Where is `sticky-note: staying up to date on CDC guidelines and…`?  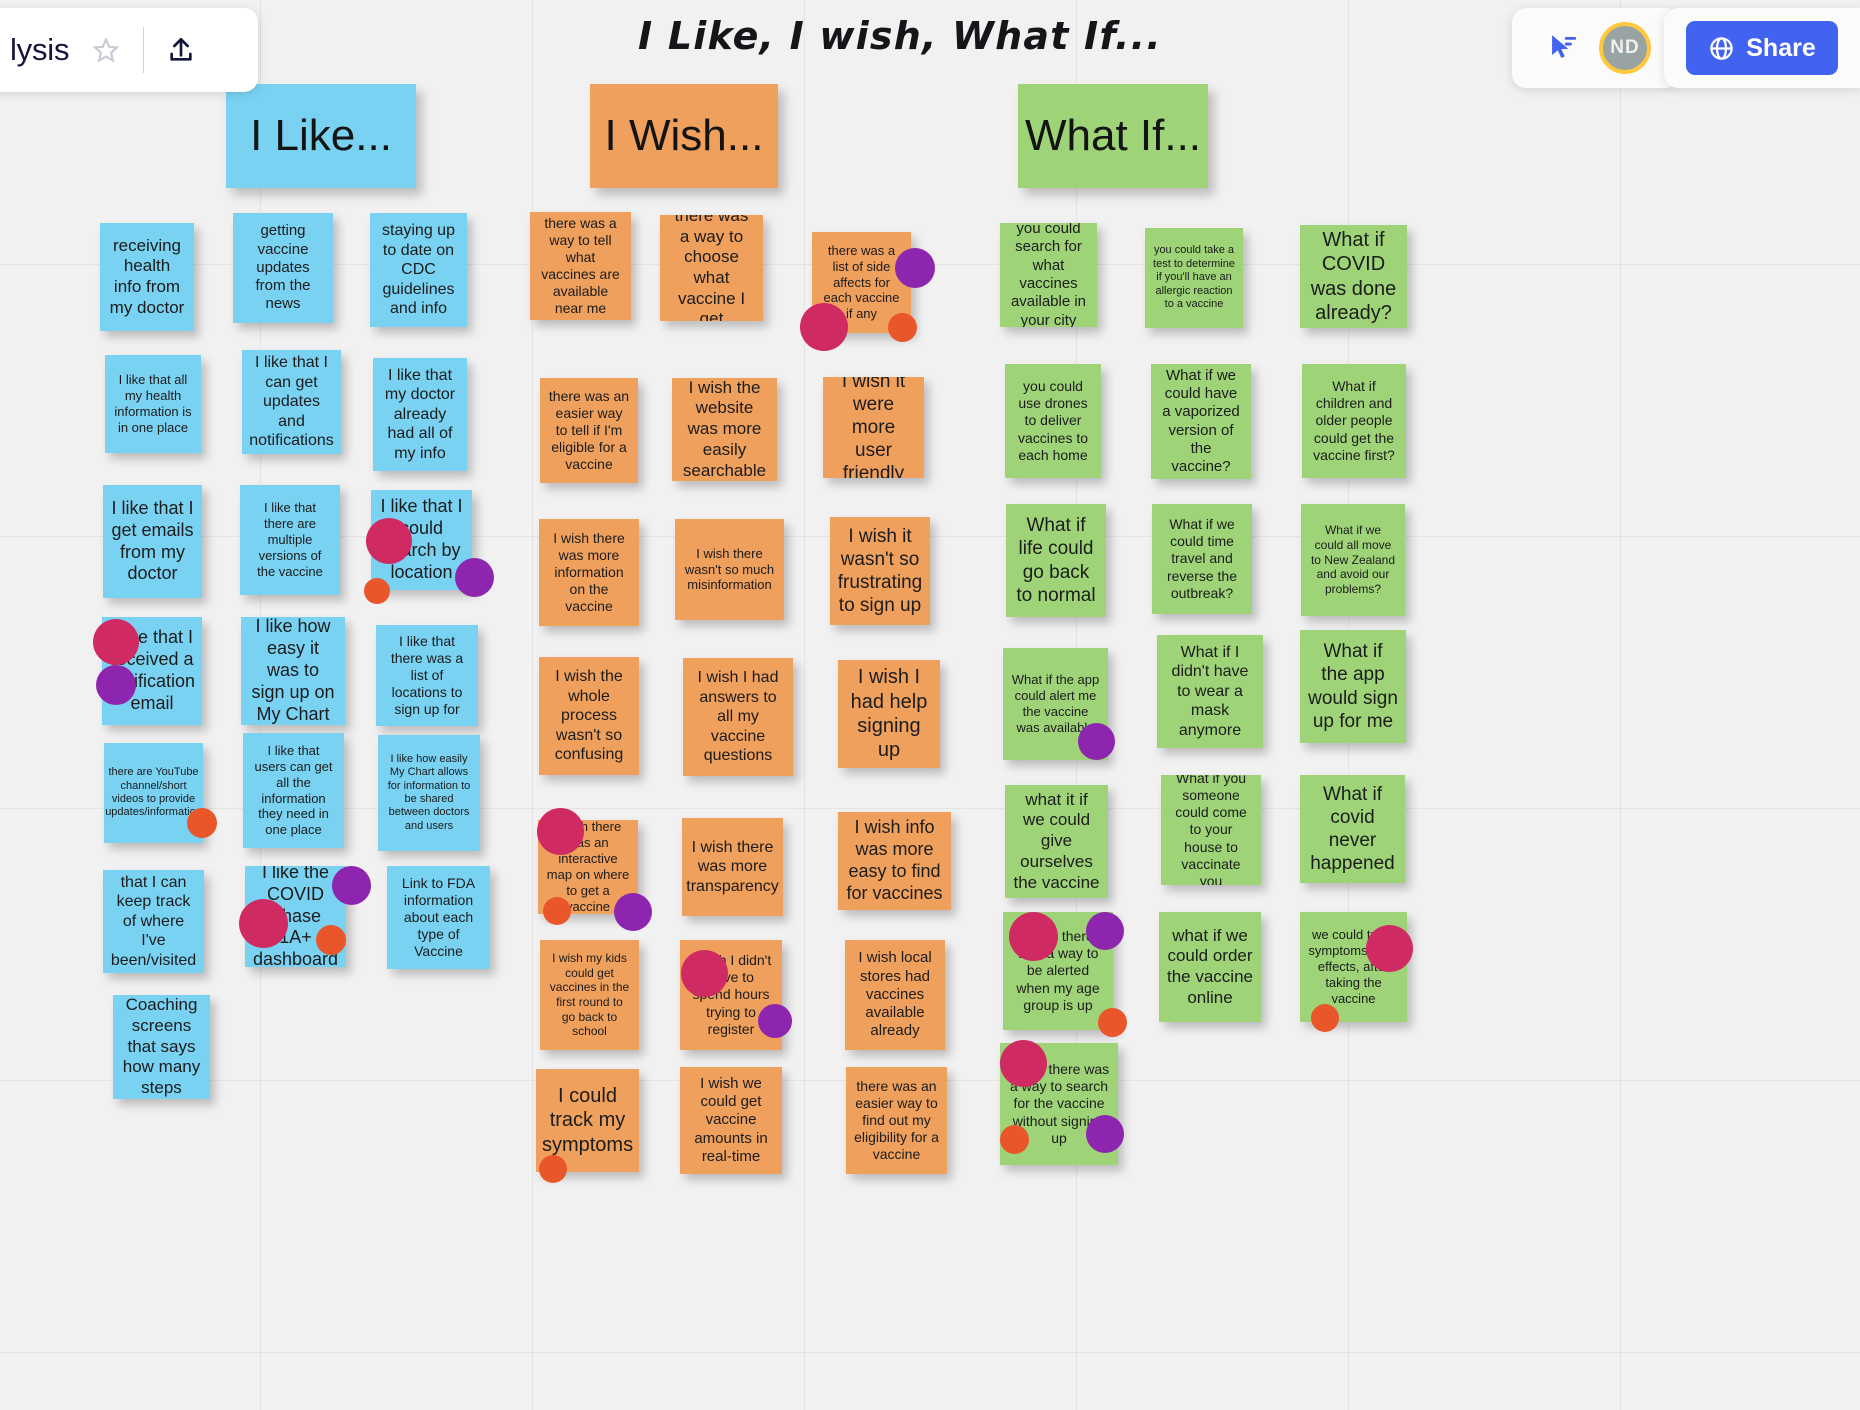 sticky-note: staying up to date on CDC guidelines and… is located at coordinates (418, 270).